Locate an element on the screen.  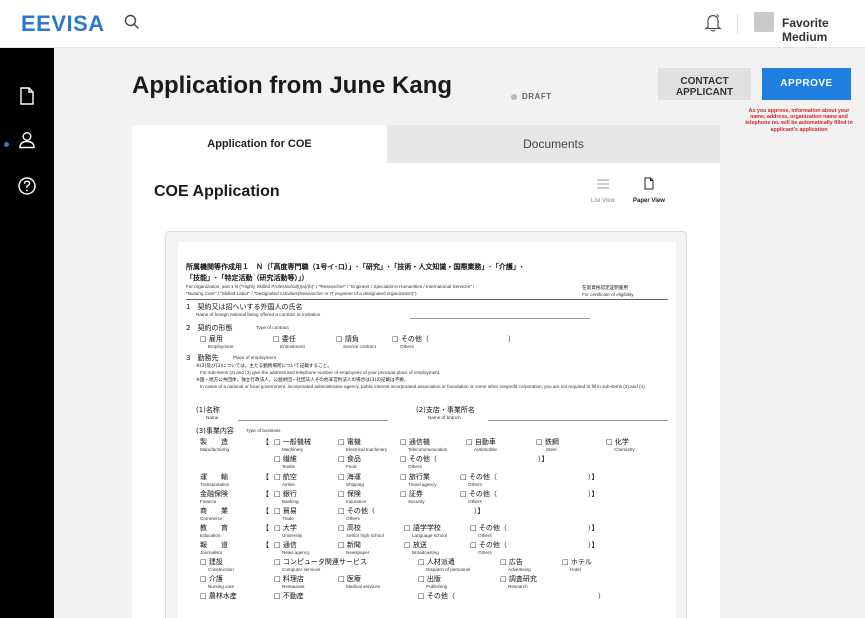
business-option: □ 電機 is located at coordinates (349, 442).